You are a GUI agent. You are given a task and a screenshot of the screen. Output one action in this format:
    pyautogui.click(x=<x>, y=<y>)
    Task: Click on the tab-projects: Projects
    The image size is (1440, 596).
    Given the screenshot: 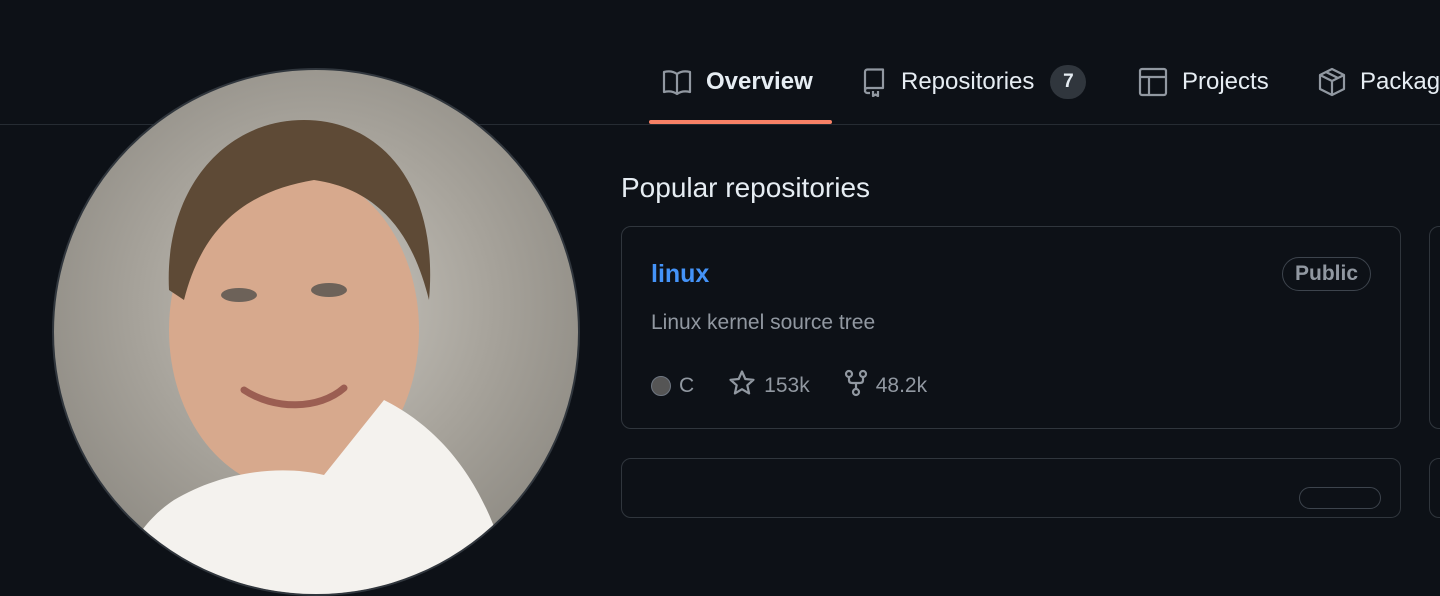 What is the action you would take?
    pyautogui.click(x=1203, y=82)
    